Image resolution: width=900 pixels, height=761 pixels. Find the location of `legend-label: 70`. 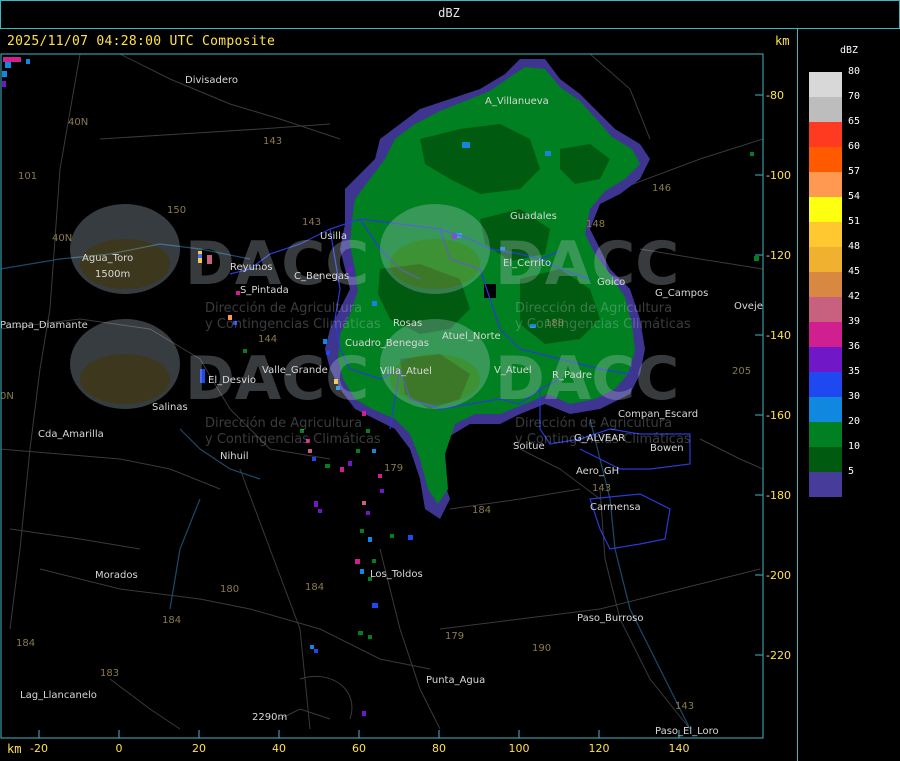

legend-label: 70 is located at coordinates (854, 96).